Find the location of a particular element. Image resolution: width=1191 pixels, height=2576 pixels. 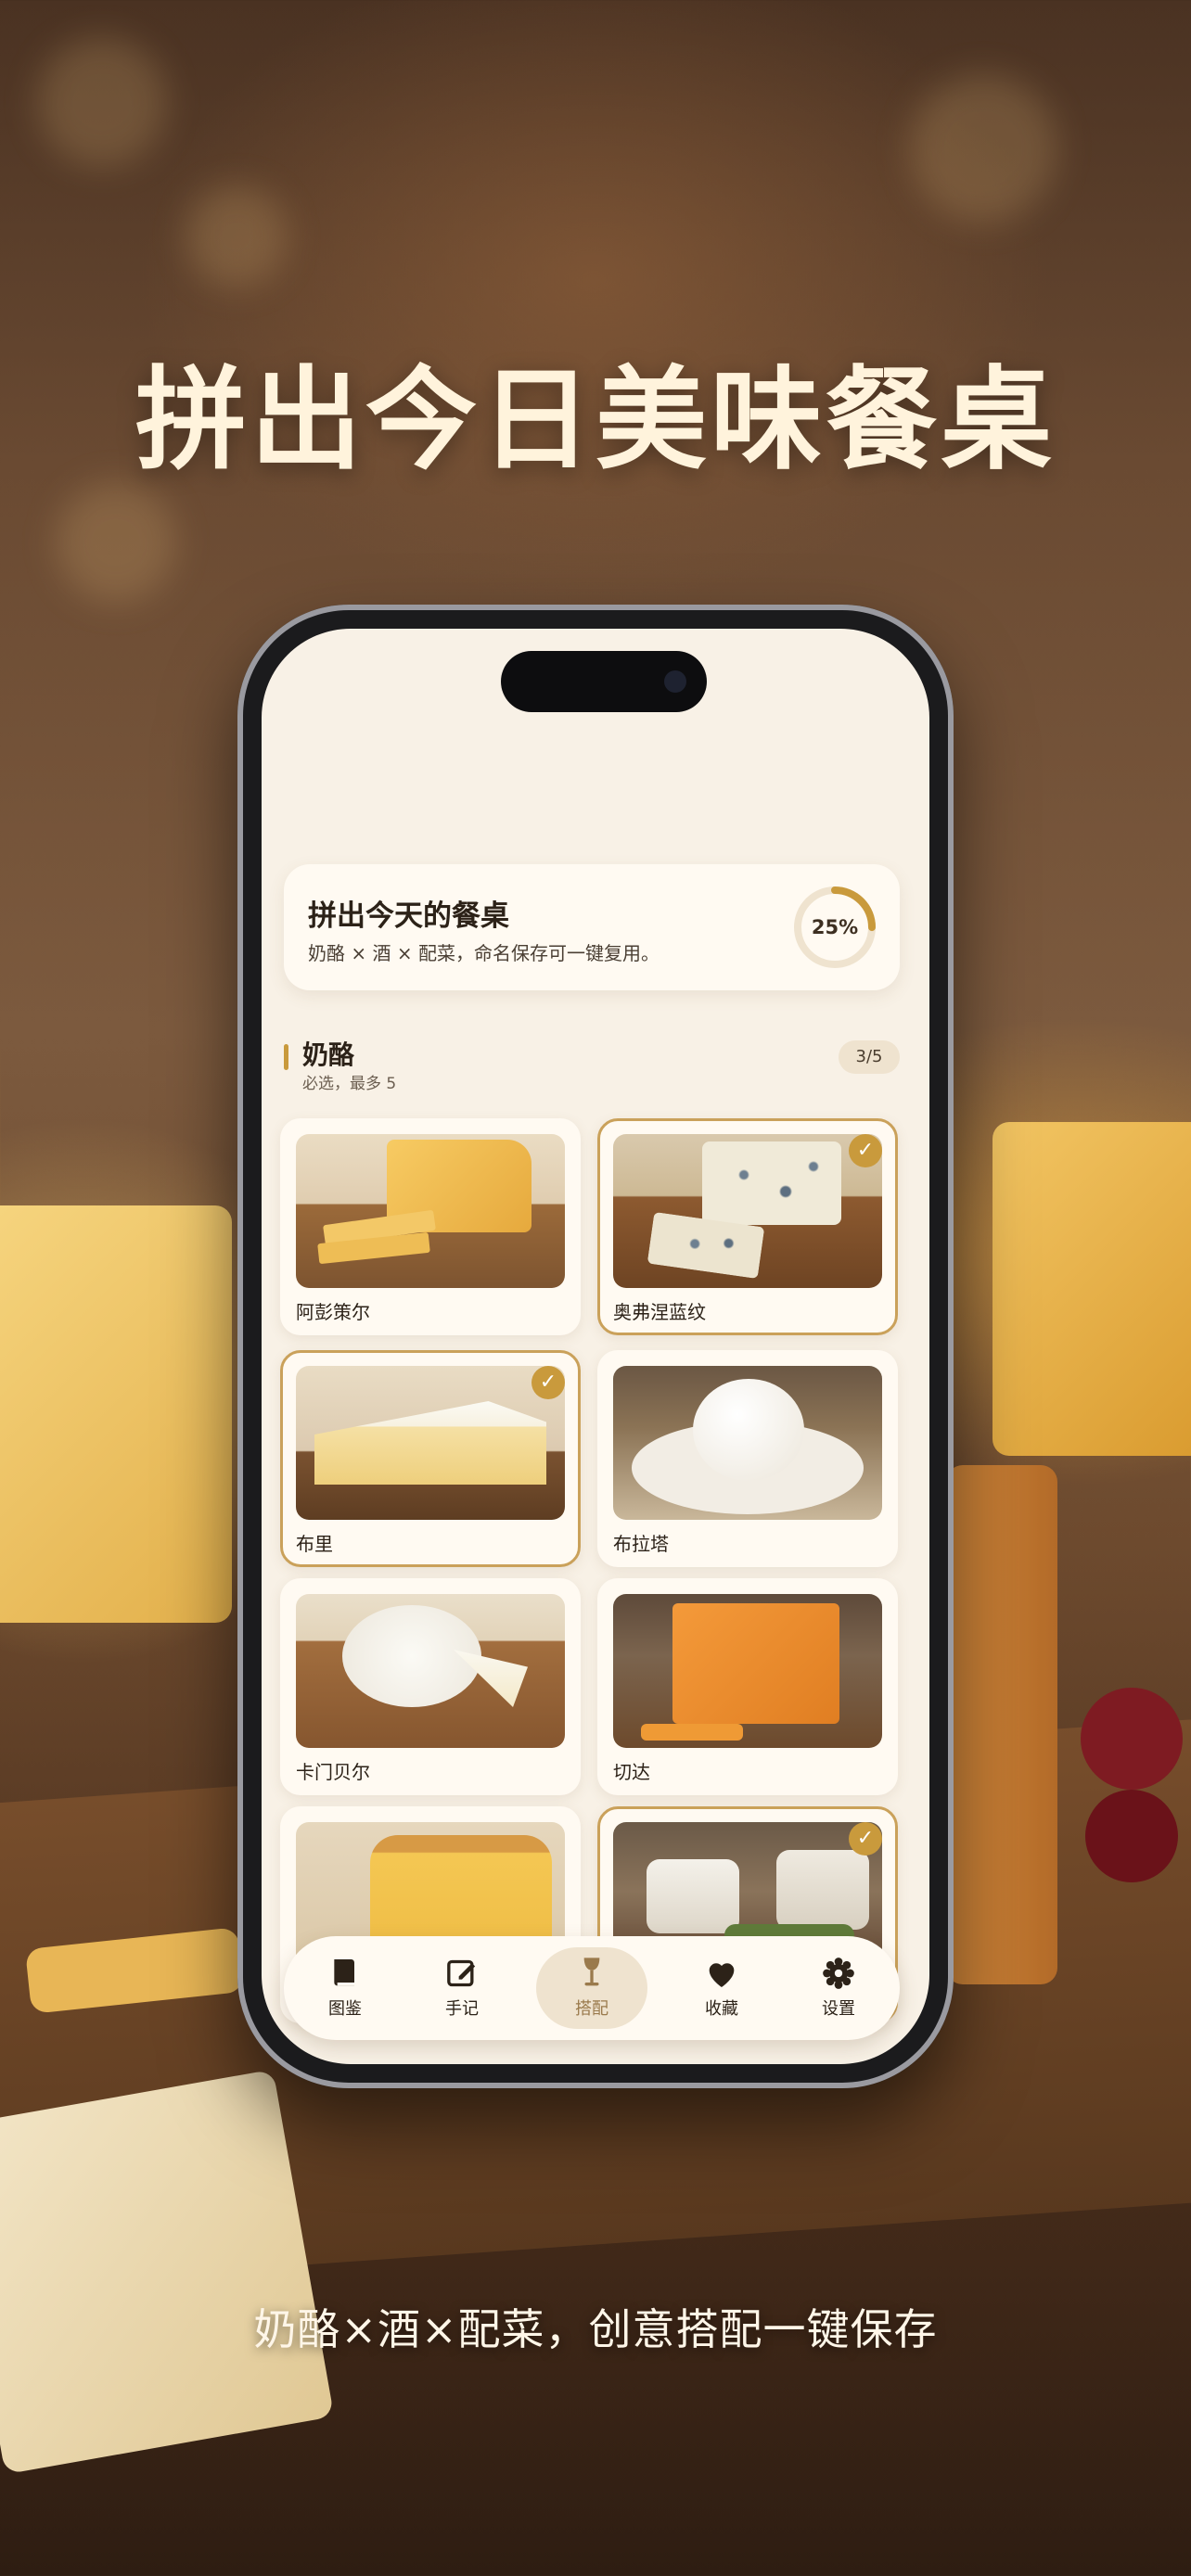

burrata-cheese-photo is located at coordinates (747, 1443).